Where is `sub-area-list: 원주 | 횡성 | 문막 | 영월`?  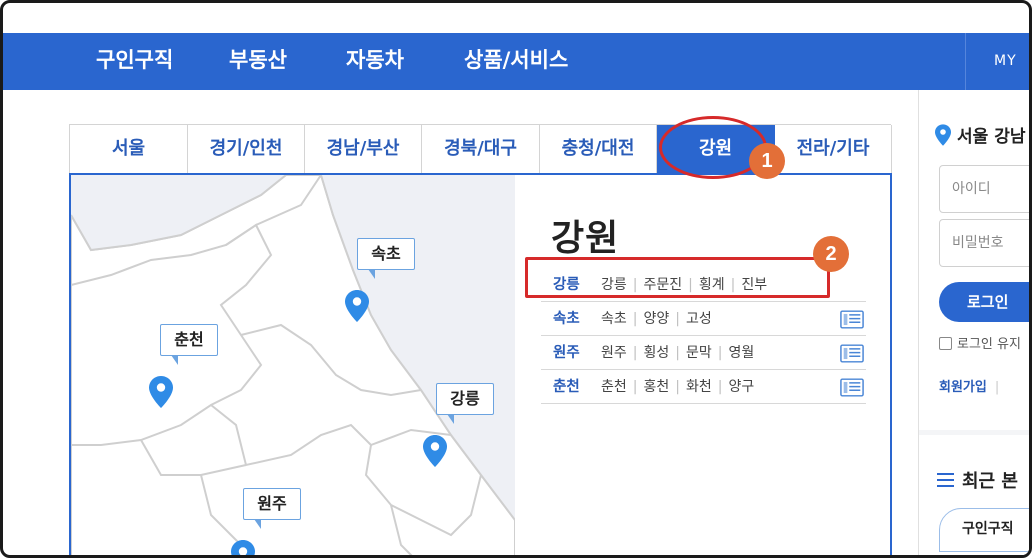
sub-area-list: 원주 | 횡성 | 문막 | 영월 is located at coordinates (678, 353).